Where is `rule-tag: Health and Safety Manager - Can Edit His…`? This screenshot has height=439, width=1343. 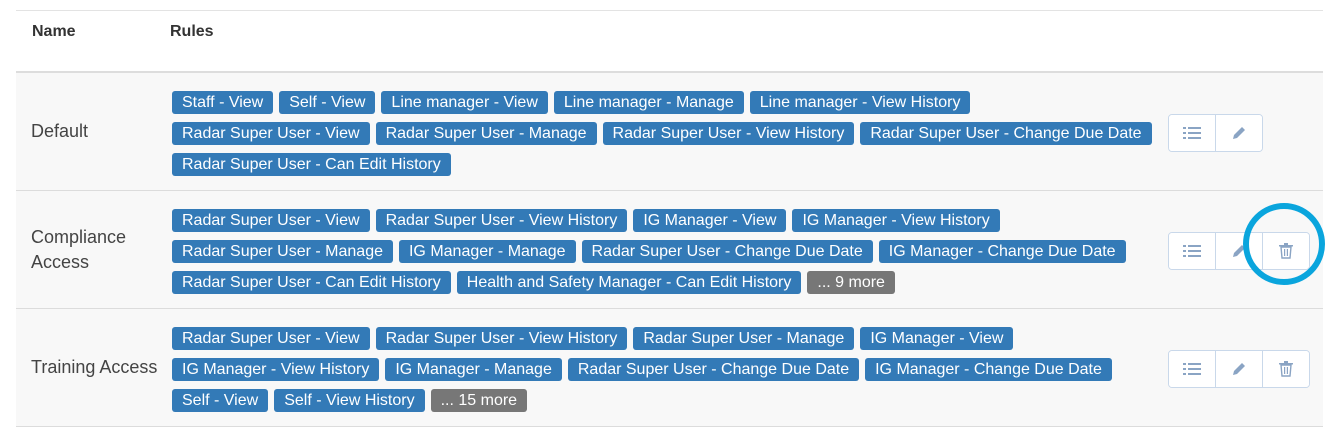 rule-tag: Health and Safety Manager - Can Edit His… is located at coordinates (629, 282).